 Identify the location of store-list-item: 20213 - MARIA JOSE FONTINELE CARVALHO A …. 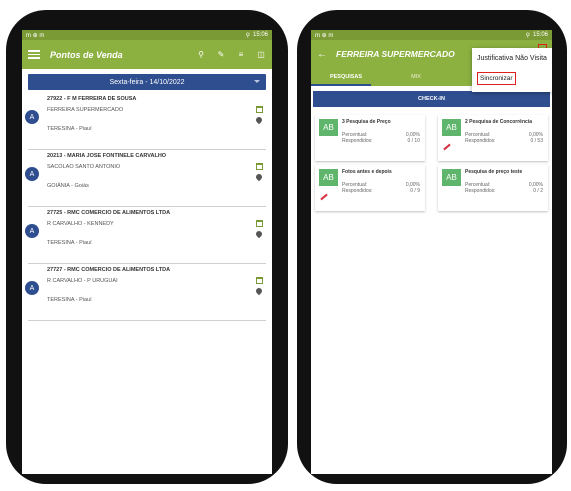
(145, 178).